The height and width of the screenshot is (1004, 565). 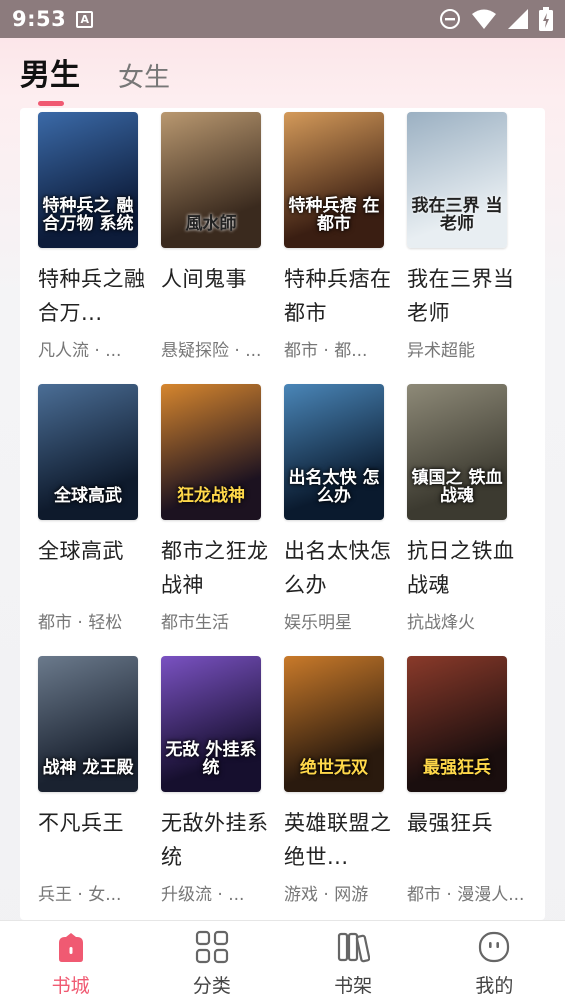 I want to click on book-title: 抗日之铁血战魂, so click(x=461, y=568).